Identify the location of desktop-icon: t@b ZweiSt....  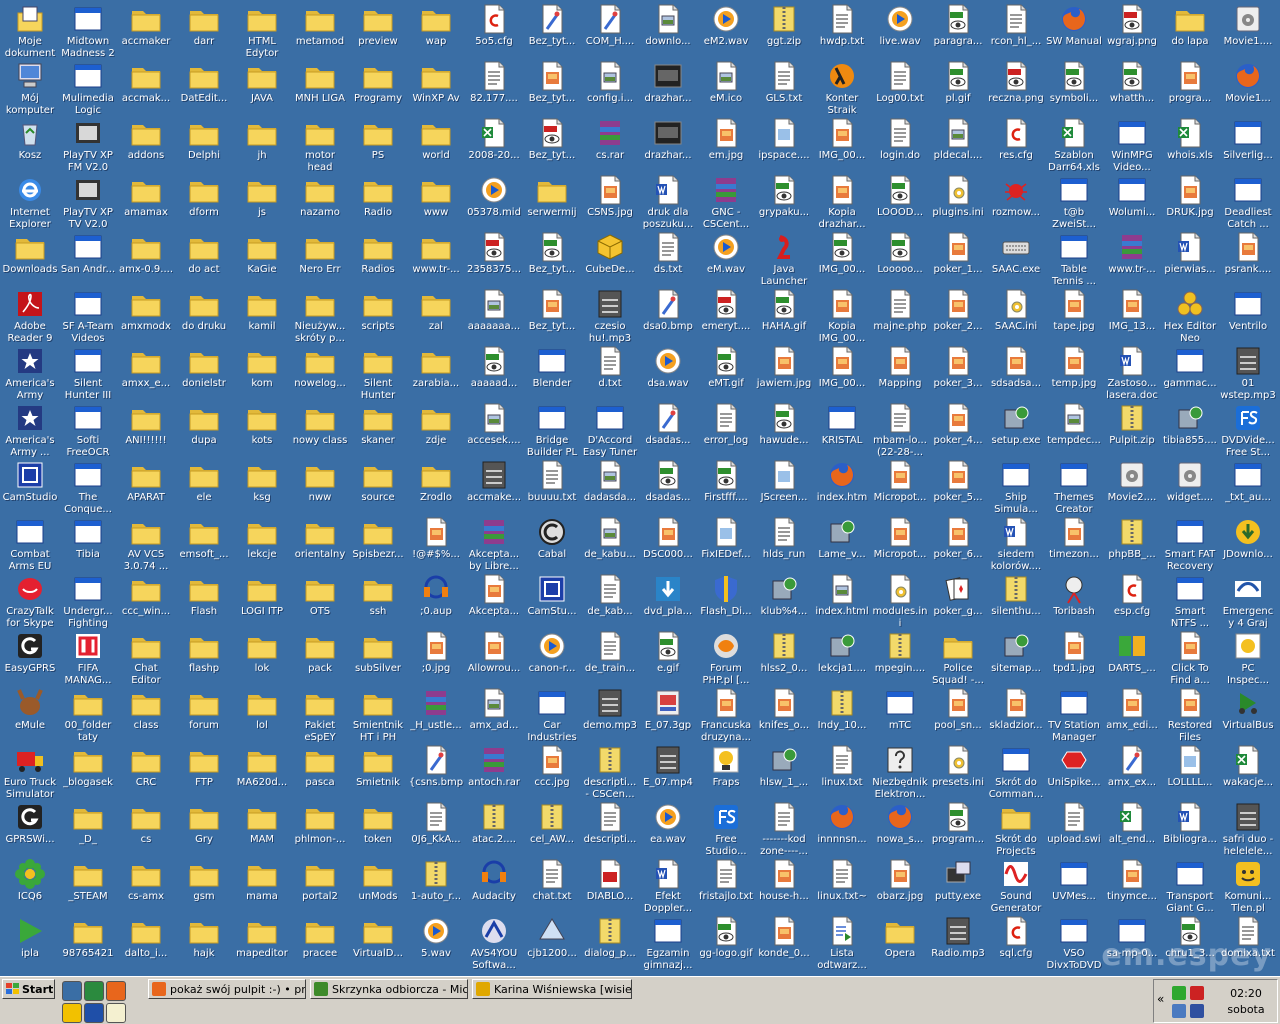
(1074, 200).